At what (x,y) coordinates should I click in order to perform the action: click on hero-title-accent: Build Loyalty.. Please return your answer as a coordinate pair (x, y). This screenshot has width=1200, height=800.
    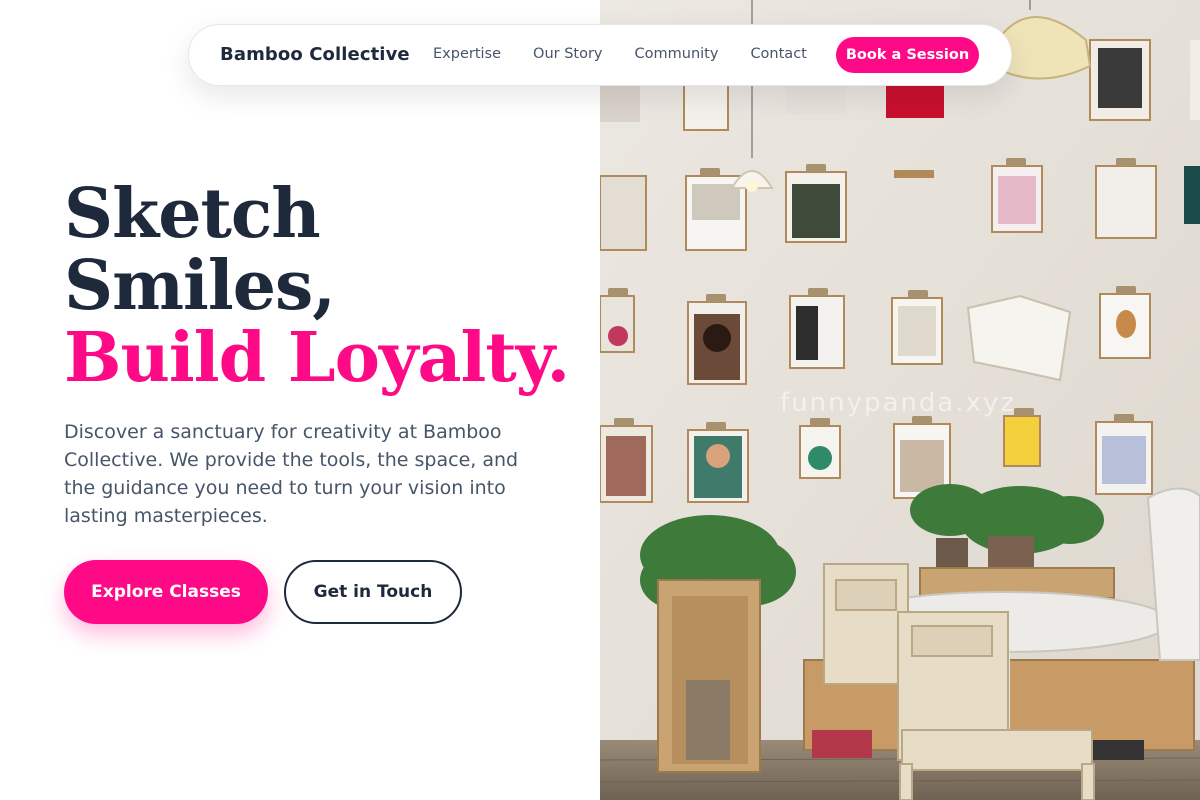
    Looking at the image, I should click on (317, 358).